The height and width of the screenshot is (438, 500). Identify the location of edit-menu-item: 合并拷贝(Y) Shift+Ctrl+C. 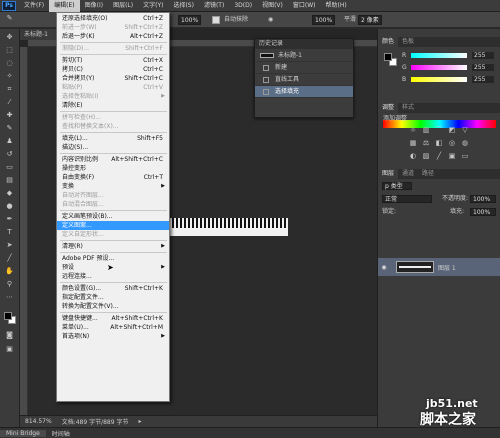
(113, 78).